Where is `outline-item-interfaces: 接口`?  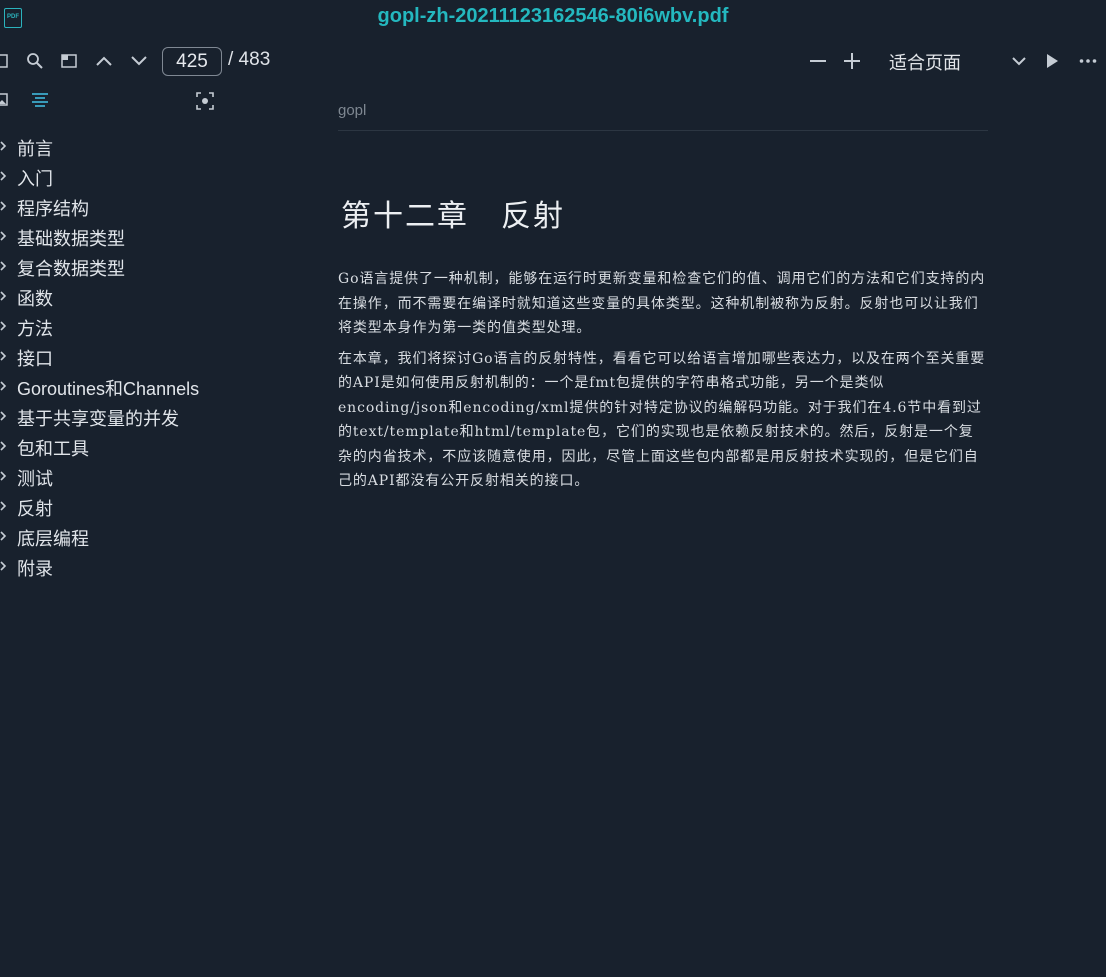 outline-item-interfaces: 接口 is located at coordinates (150, 356).